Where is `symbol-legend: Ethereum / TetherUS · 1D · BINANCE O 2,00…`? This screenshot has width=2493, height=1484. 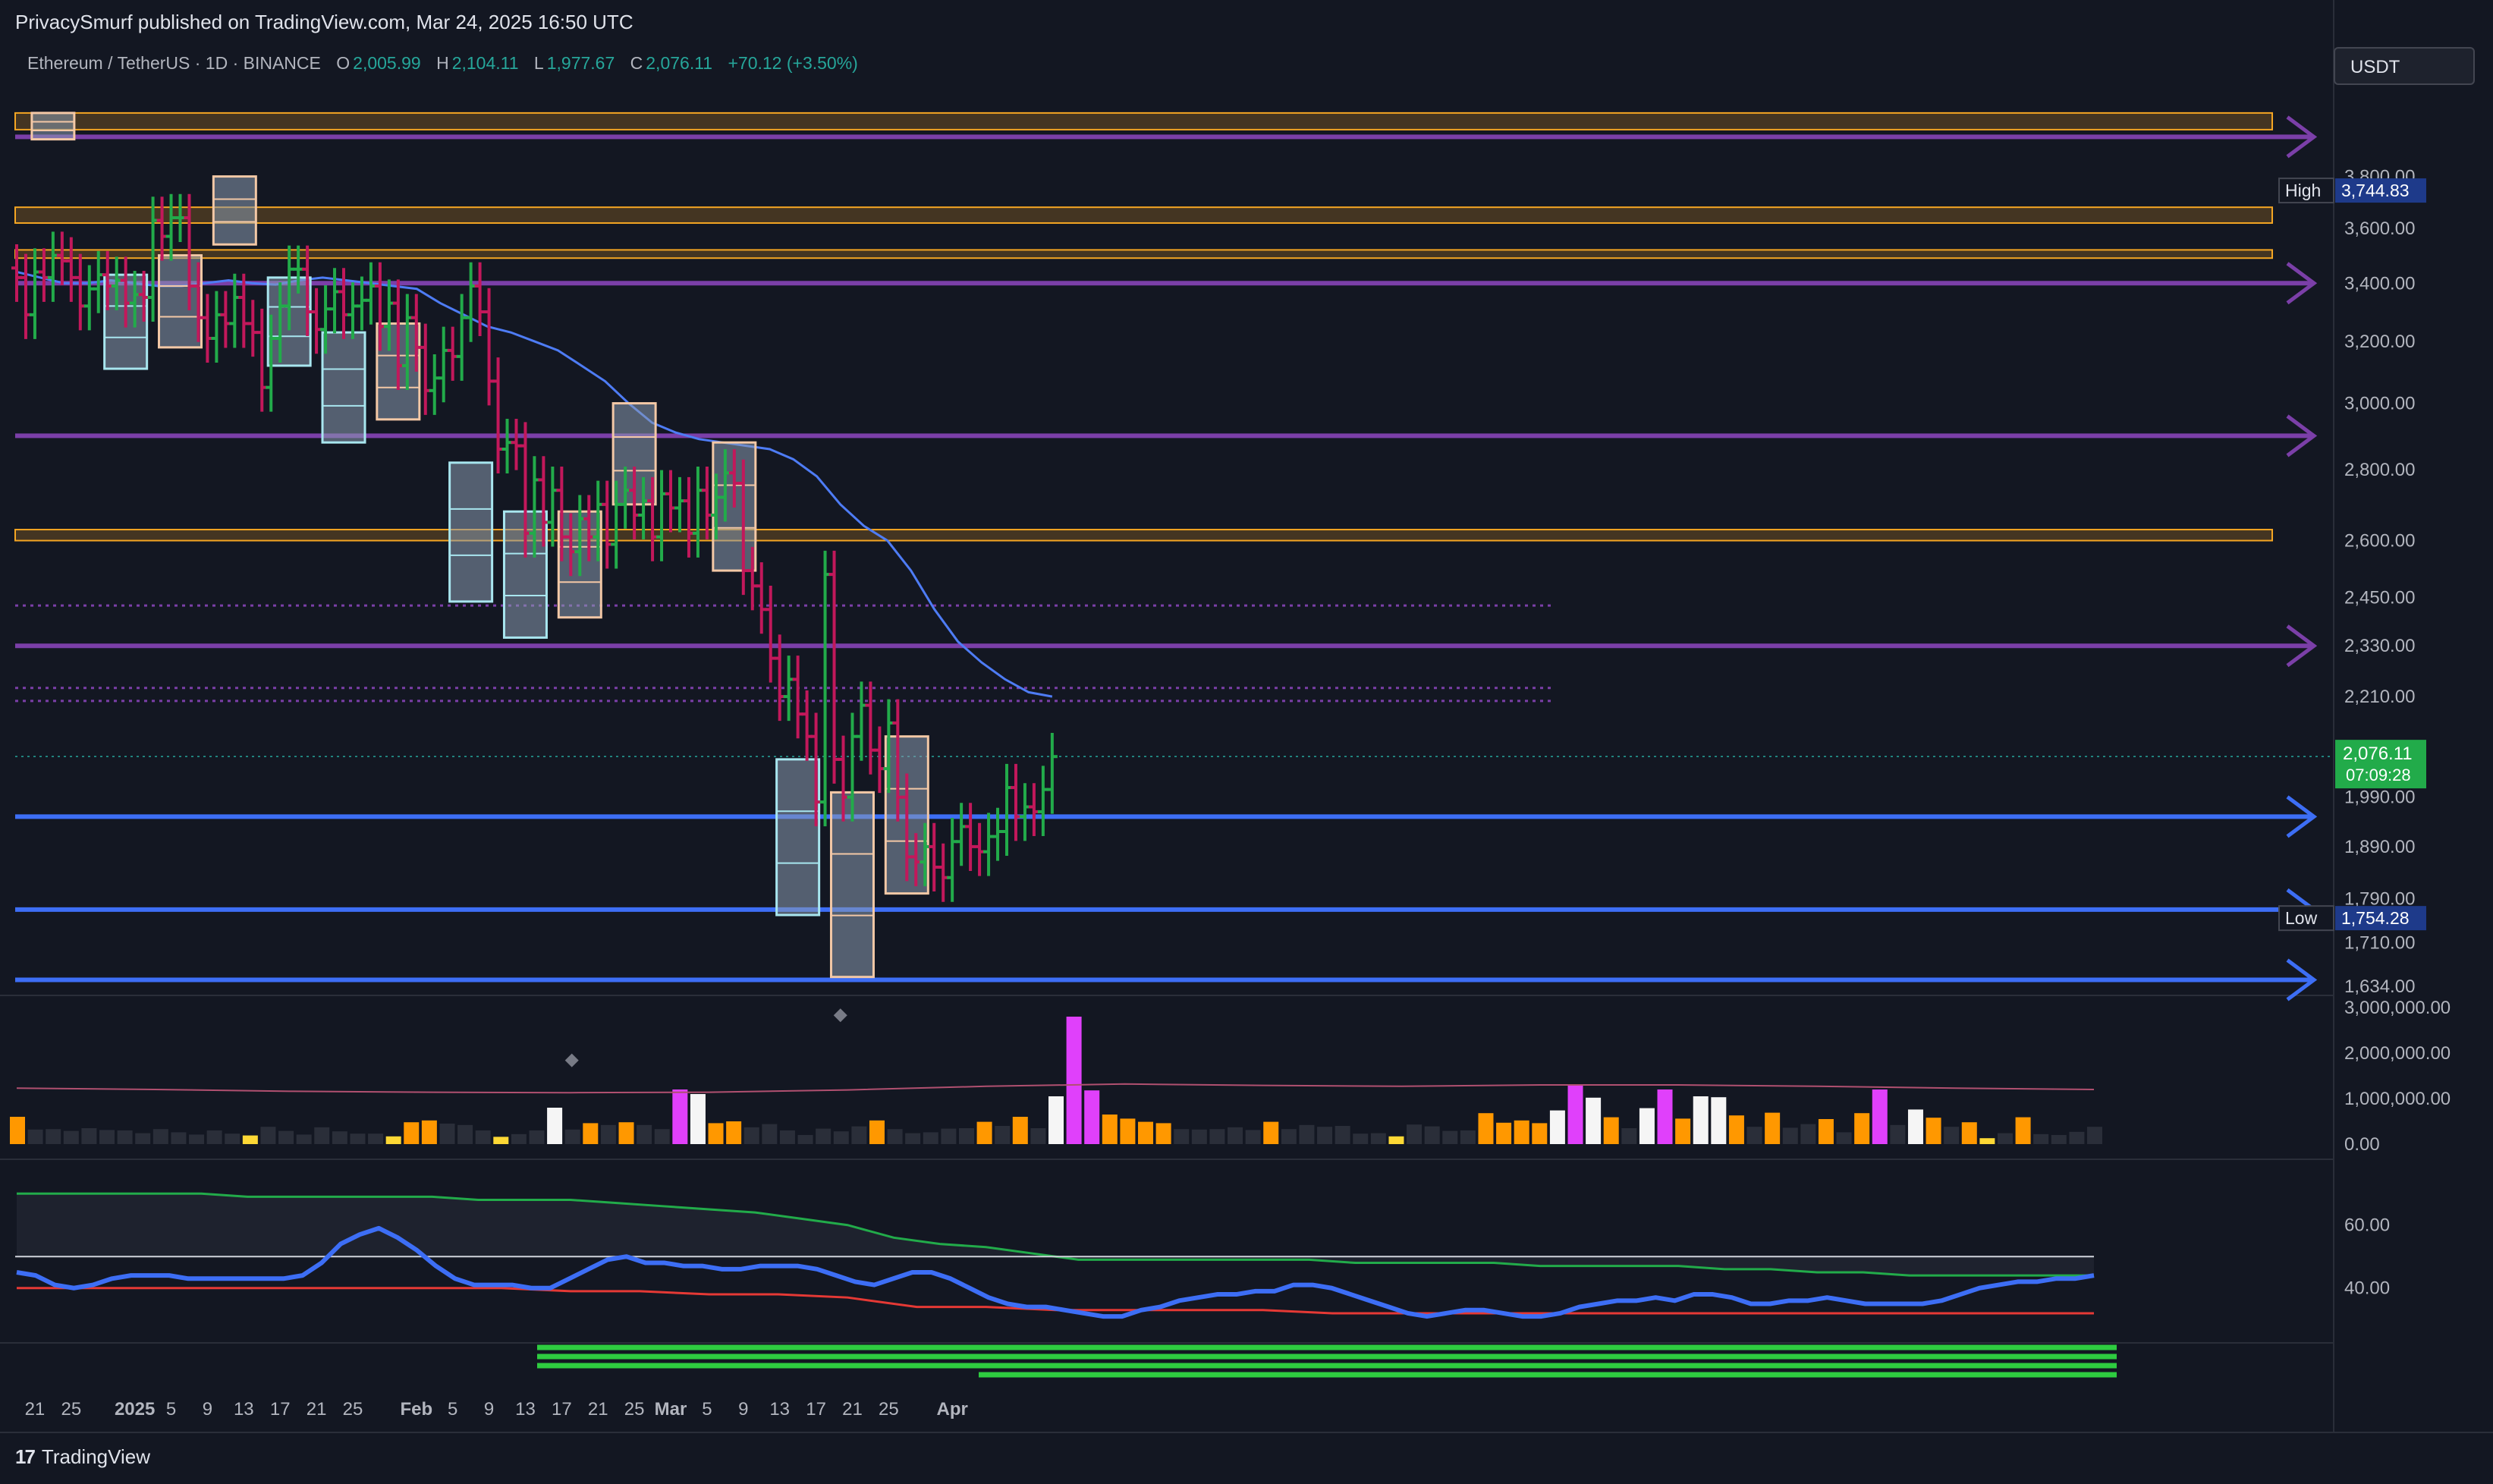
symbol-legend: Ethereum / TetherUS · 1D · BINANCE O 2,00… is located at coordinates (448, 64).